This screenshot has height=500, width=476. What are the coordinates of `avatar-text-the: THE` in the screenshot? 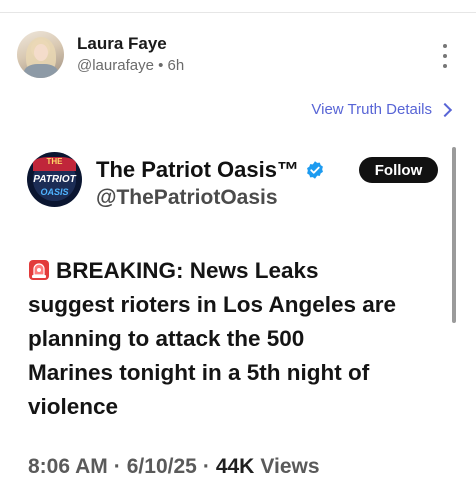 It's located at (54, 161).